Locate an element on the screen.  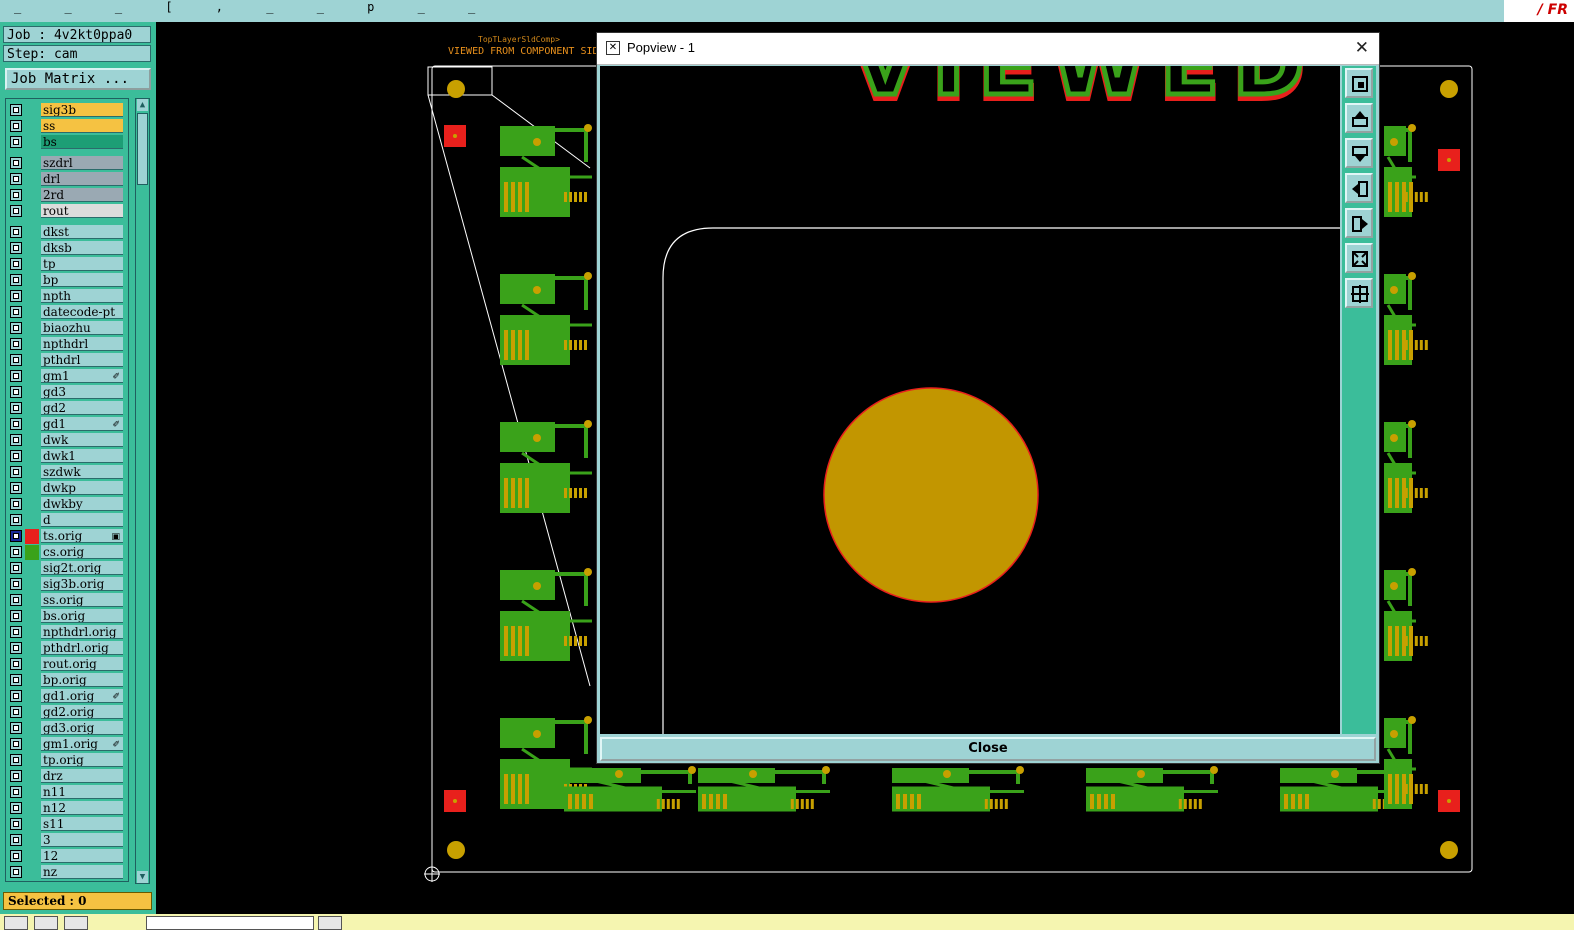
layer-name: bp.orig is located at coordinates (82, 680).